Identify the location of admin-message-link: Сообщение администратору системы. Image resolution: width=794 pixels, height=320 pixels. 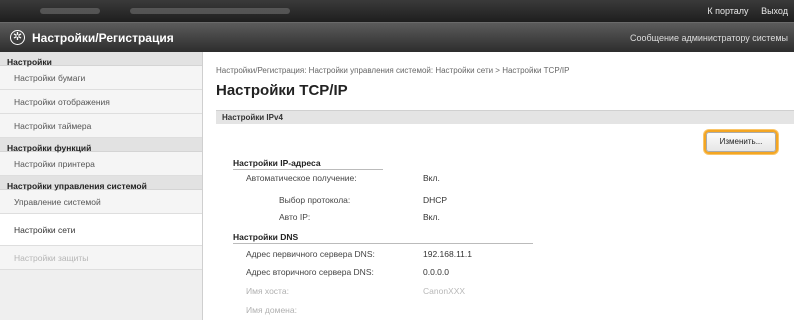
(709, 38).